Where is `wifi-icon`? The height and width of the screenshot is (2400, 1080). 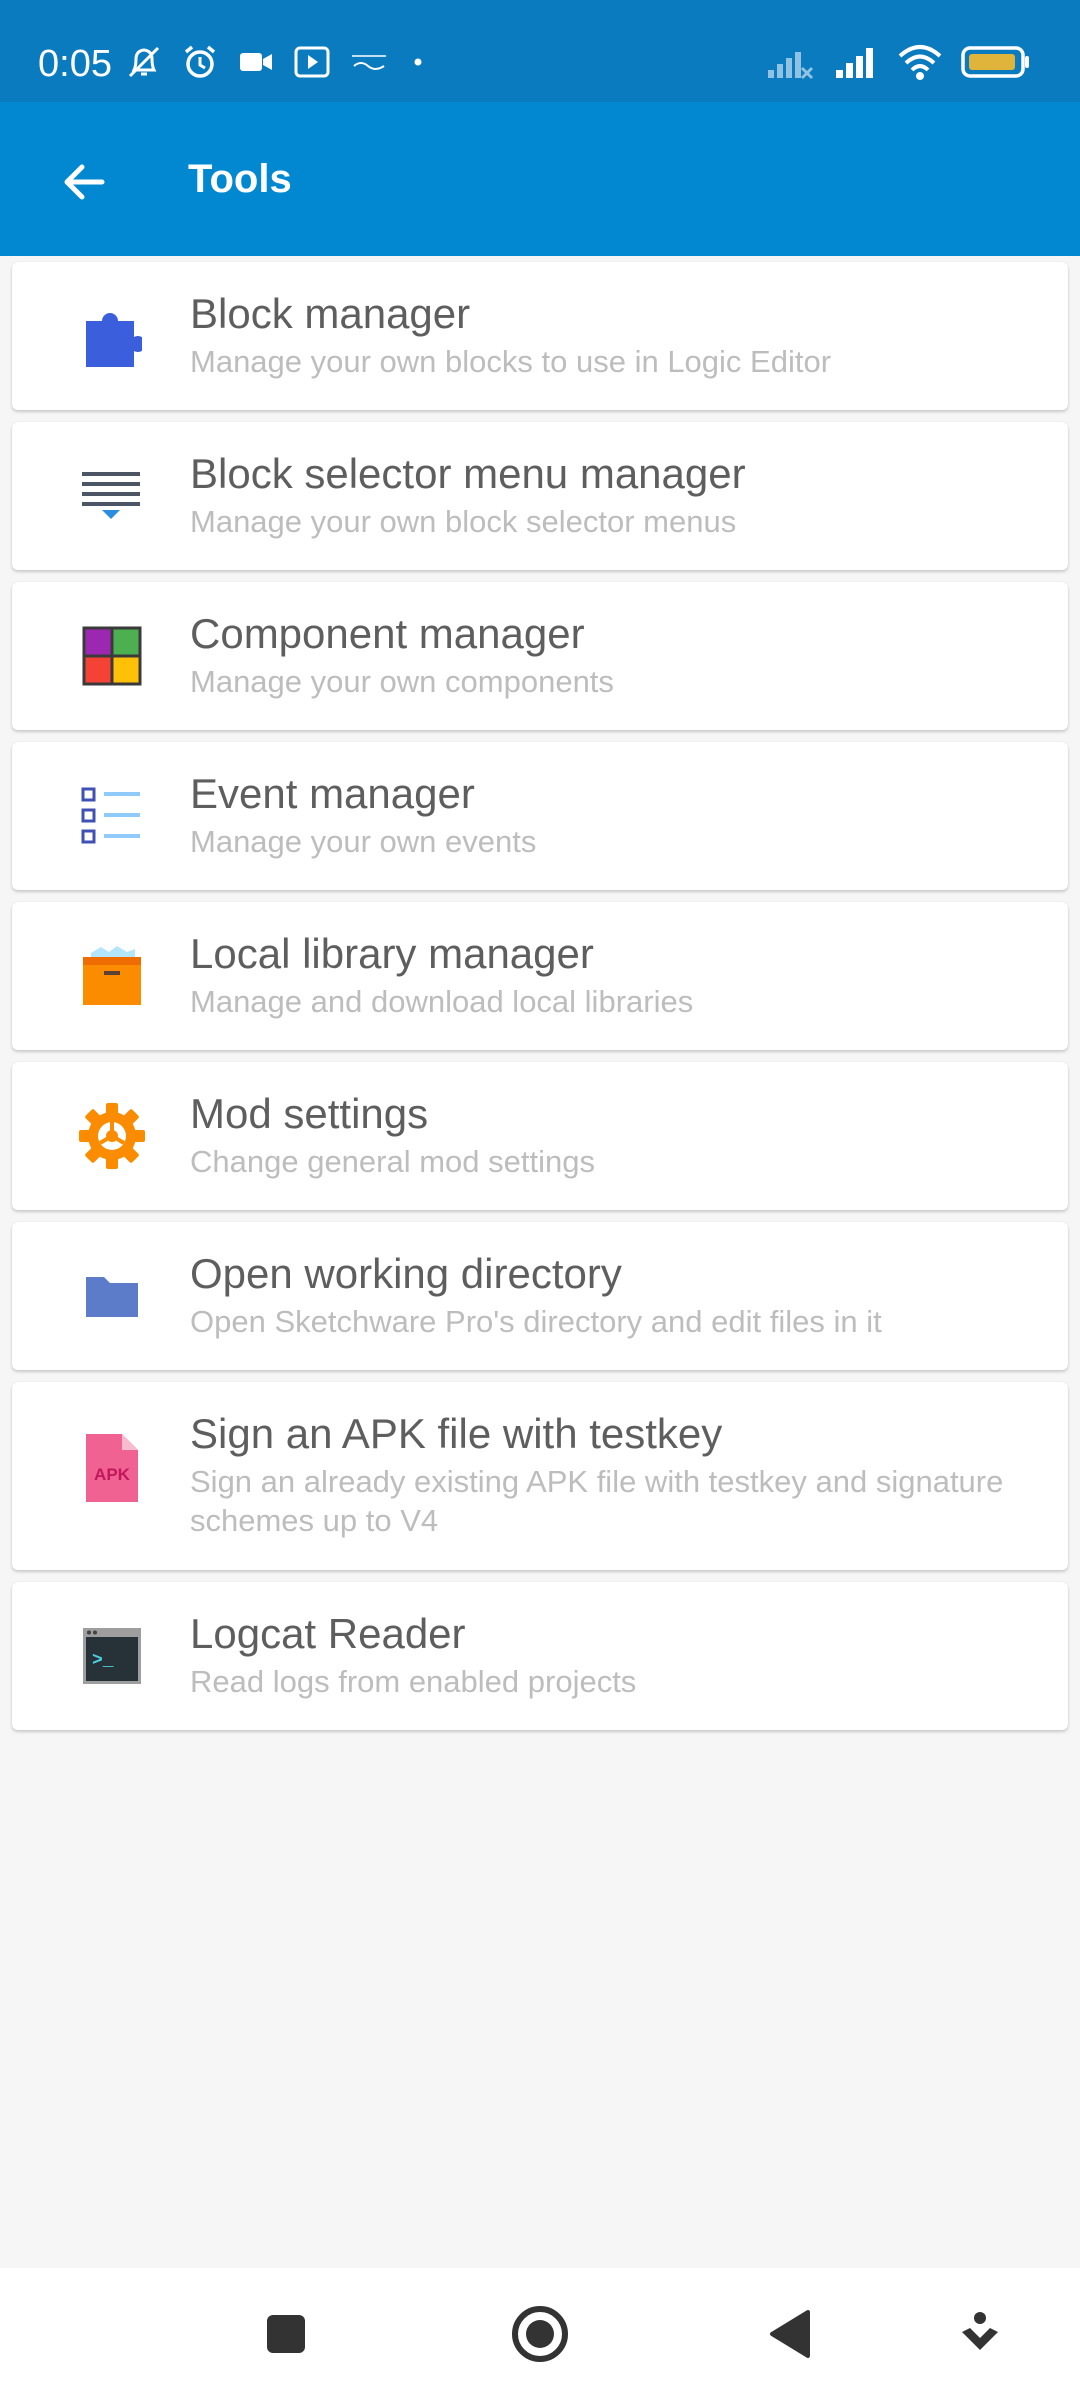
wifi-icon is located at coordinates (920, 64).